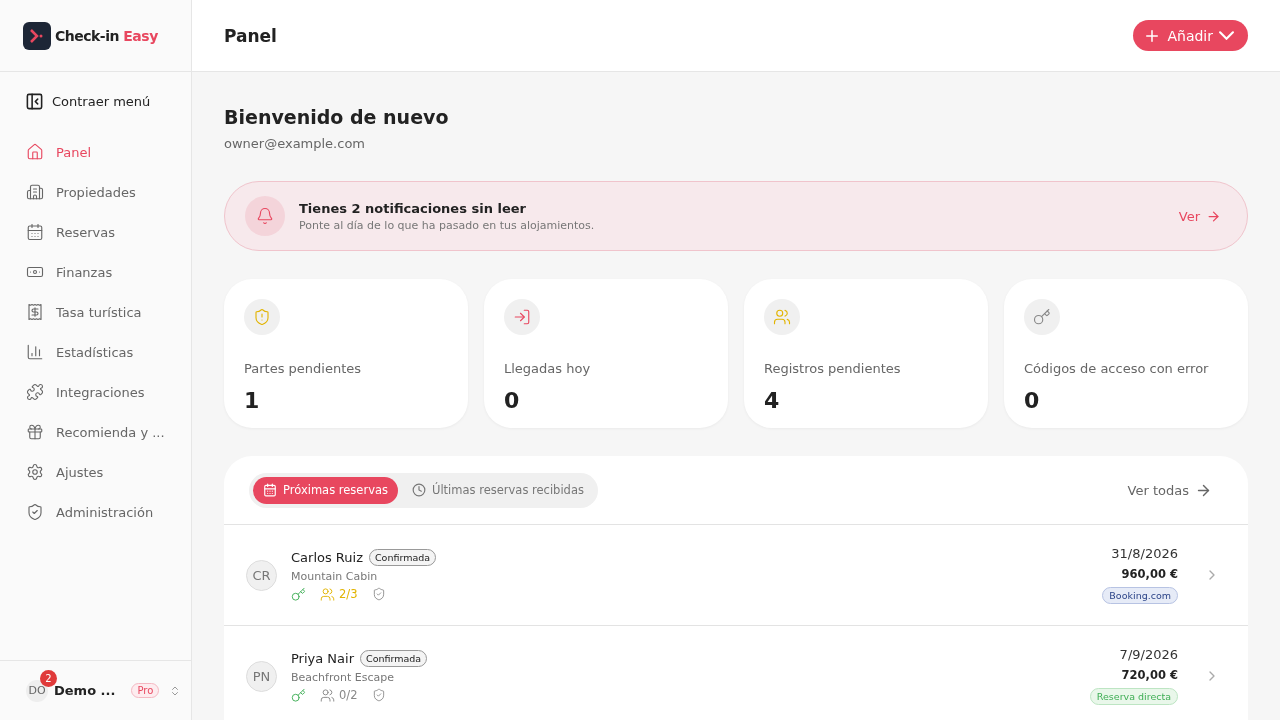 This screenshot has width=1280, height=720. I want to click on notification-title: Tienes 2 notificaciones sin leer, so click(413, 208).